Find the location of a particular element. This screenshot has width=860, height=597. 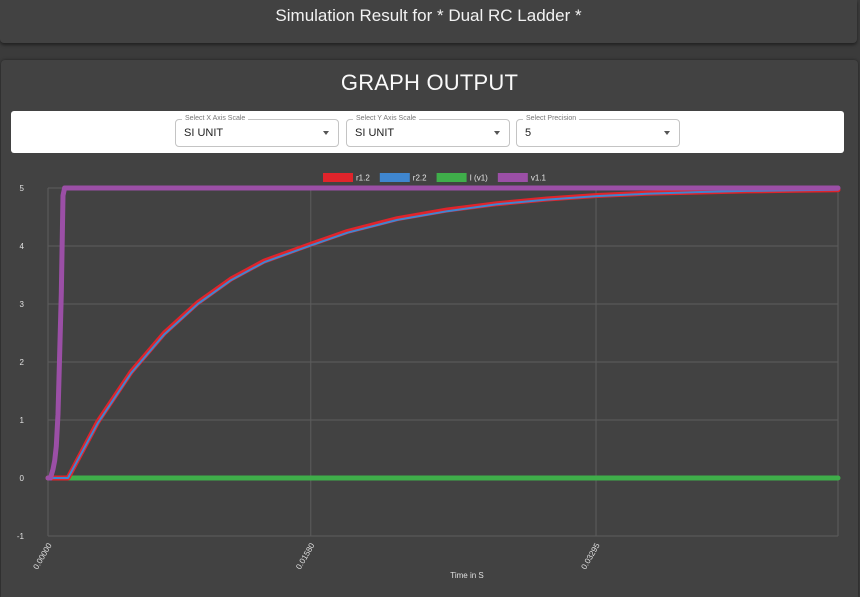

legend-label: r2.2 is located at coordinates (420, 178).